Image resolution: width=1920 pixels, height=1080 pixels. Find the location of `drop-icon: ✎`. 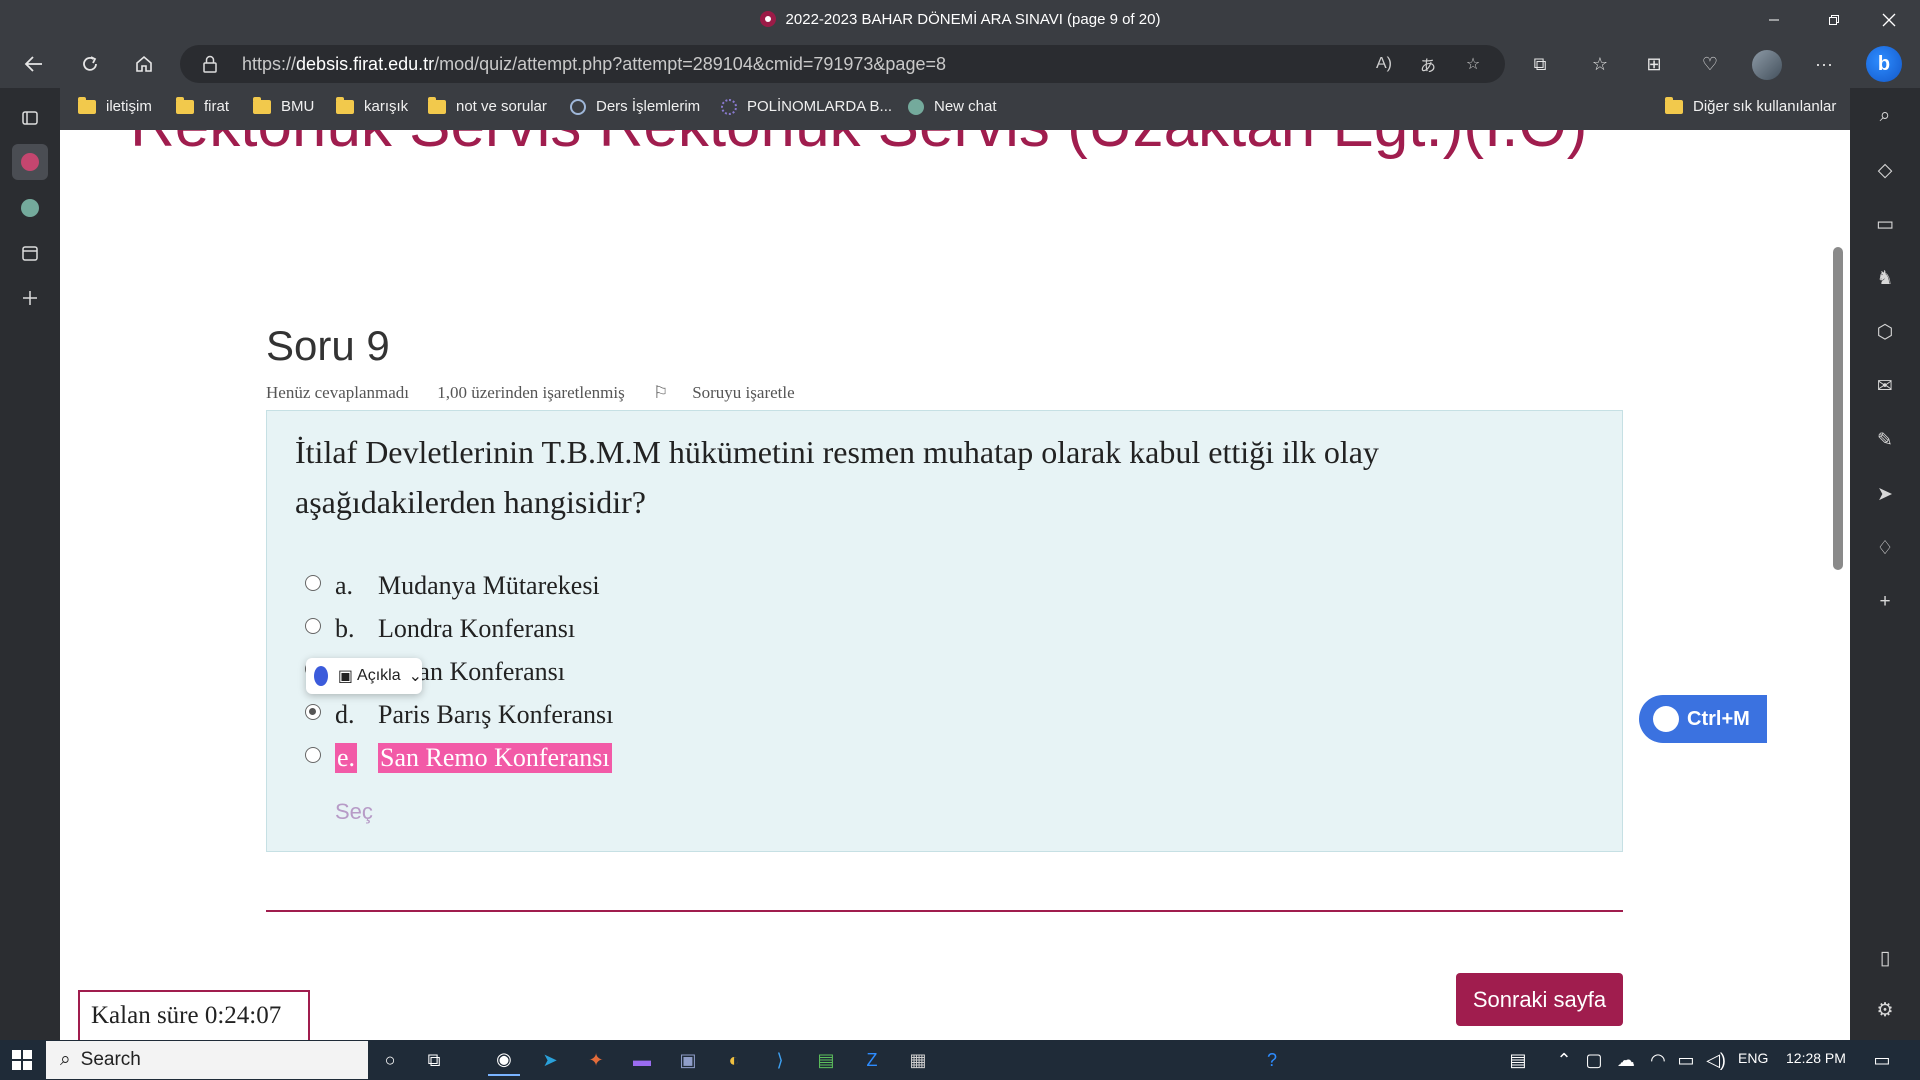

drop-icon: ✎ is located at coordinates (1885, 440).